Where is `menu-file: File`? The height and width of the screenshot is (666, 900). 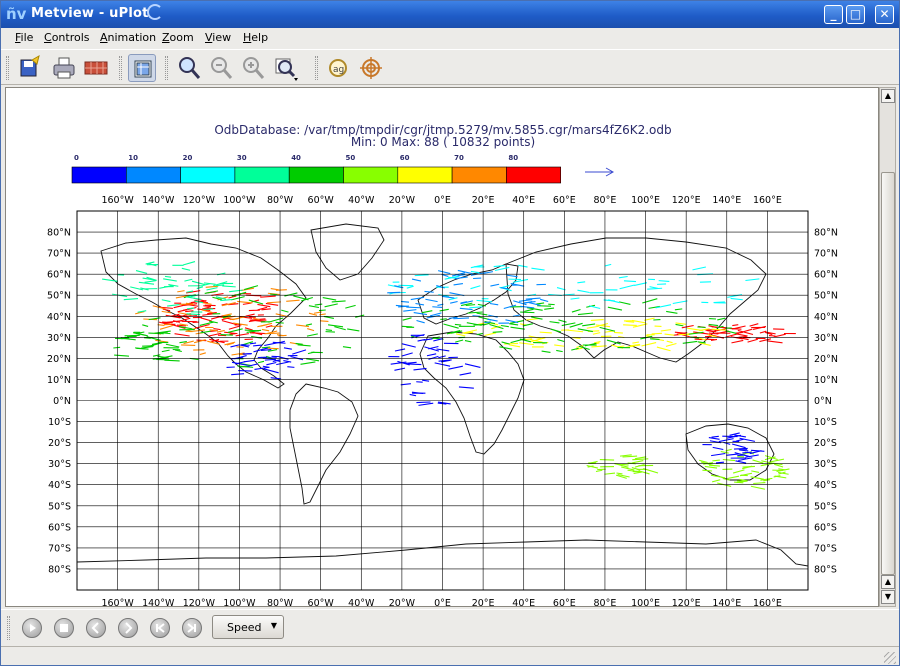 menu-file: File is located at coordinates (24, 37).